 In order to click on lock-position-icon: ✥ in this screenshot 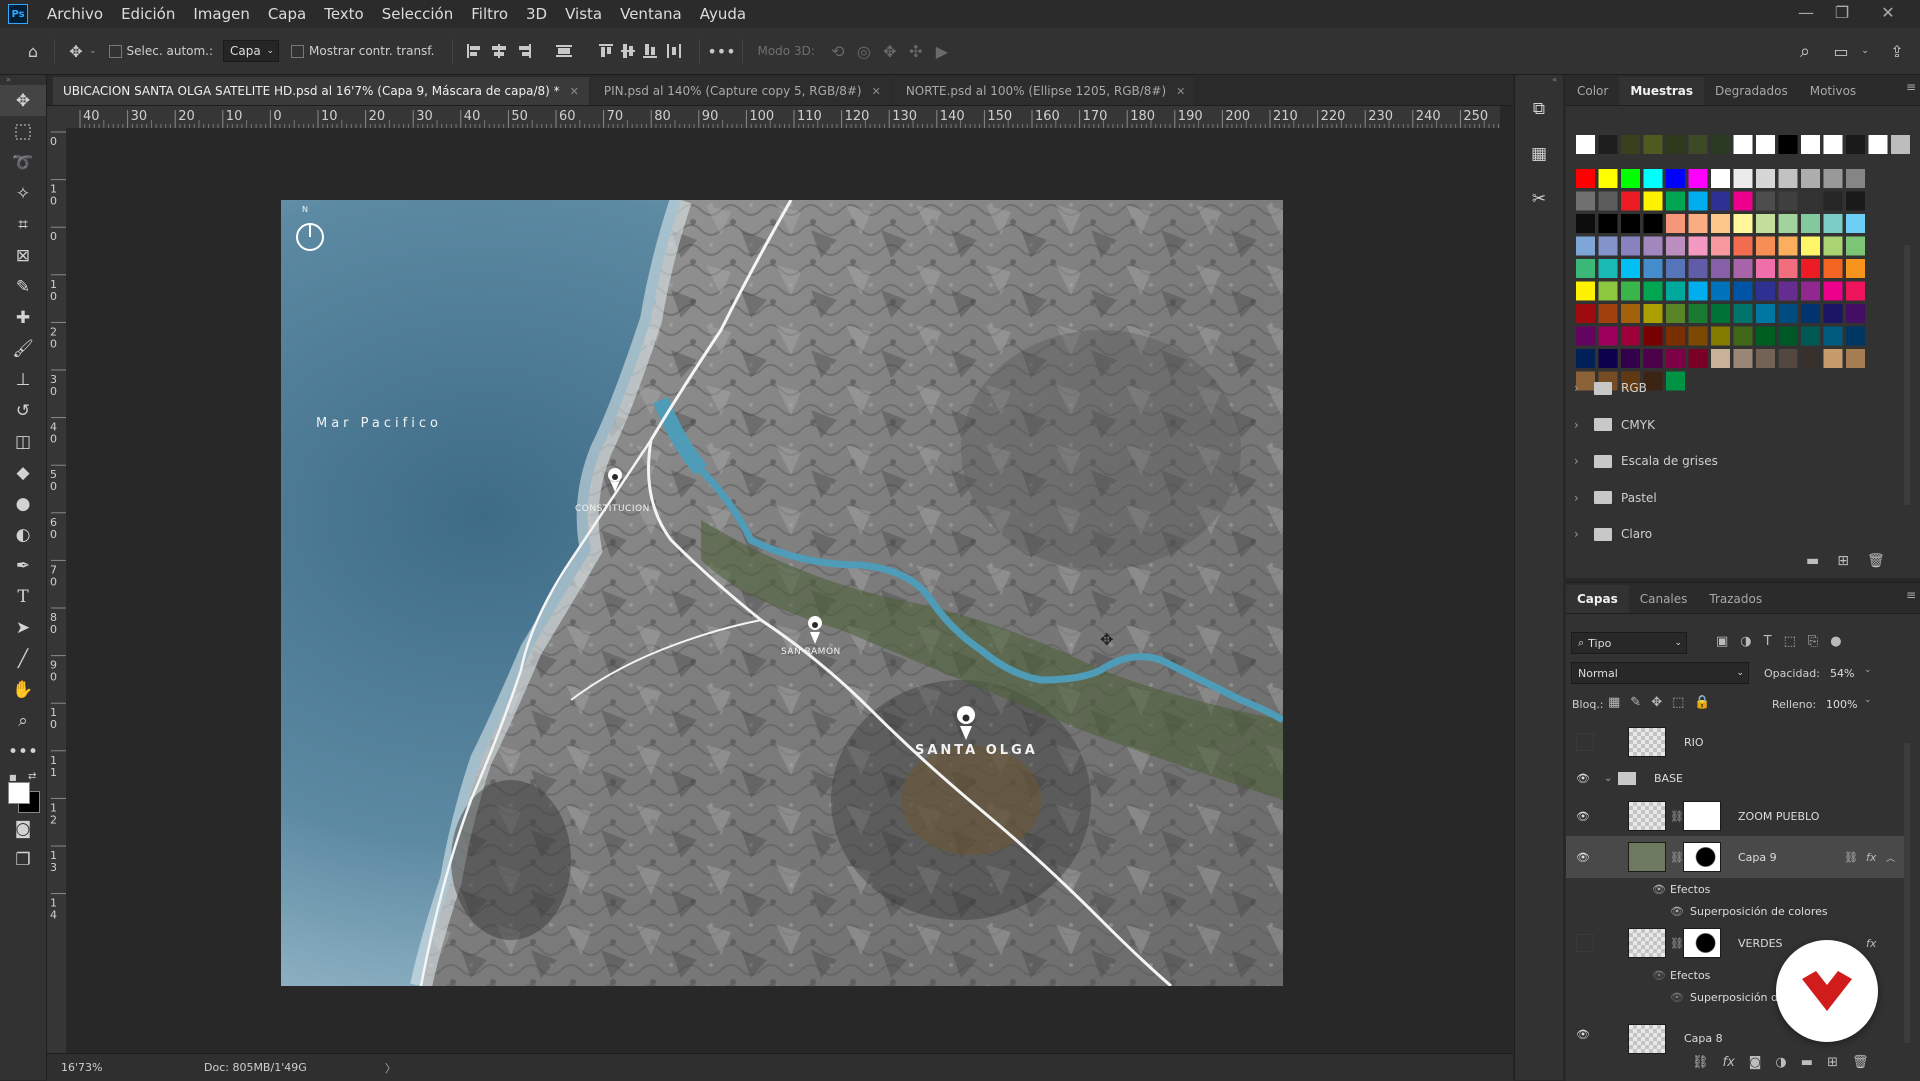, I will do `click(1656, 702)`.